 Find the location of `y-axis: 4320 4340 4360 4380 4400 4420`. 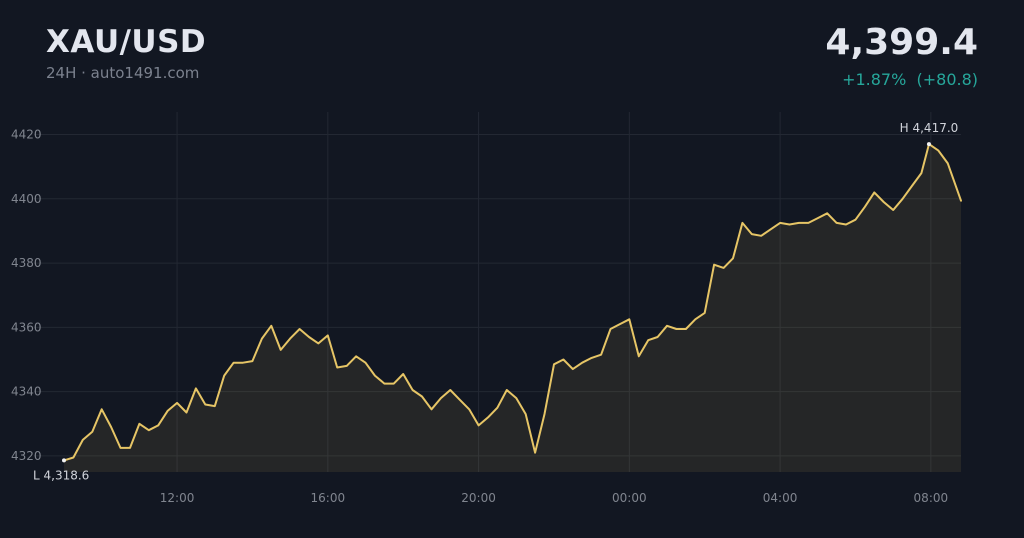

y-axis: 4320 4340 4360 4380 4400 4420 is located at coordinates (26, 295).